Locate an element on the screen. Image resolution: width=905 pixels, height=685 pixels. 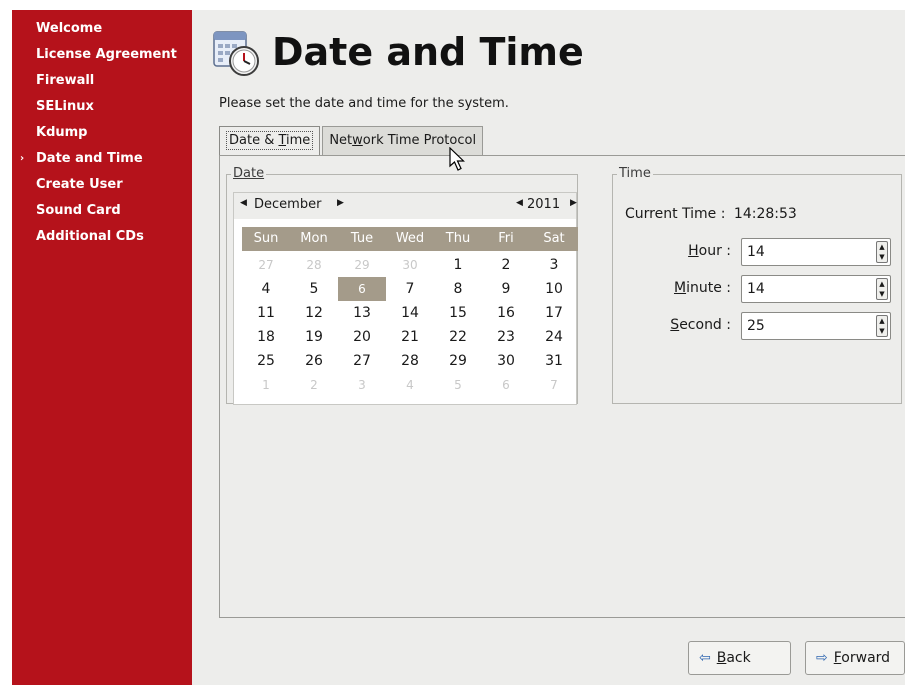
second-spin-buttons: ▲ ▼ is located at coordinates (882, 326).